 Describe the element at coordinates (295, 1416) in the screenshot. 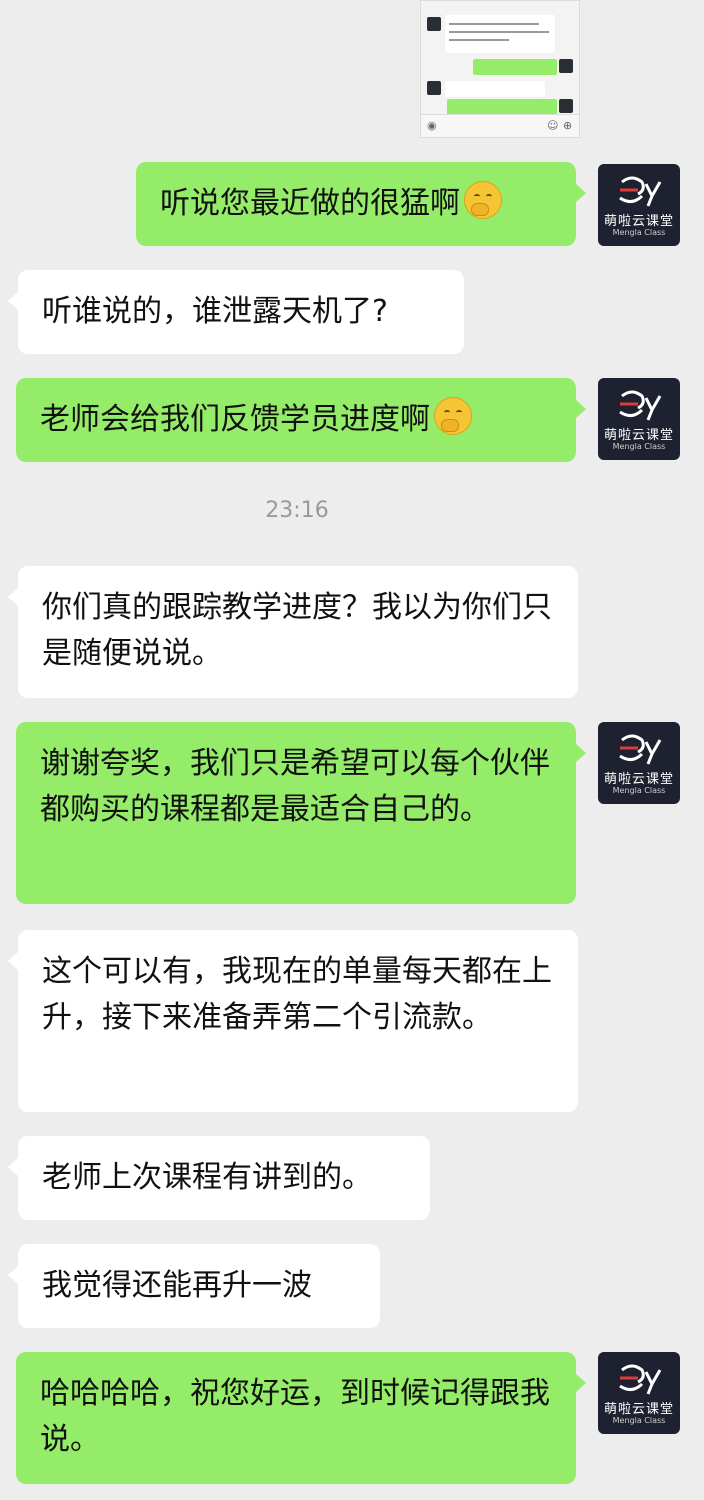

I see `message-text: 哈哈哈哈，祝您好运，到时候记得跟我说。` at that location.